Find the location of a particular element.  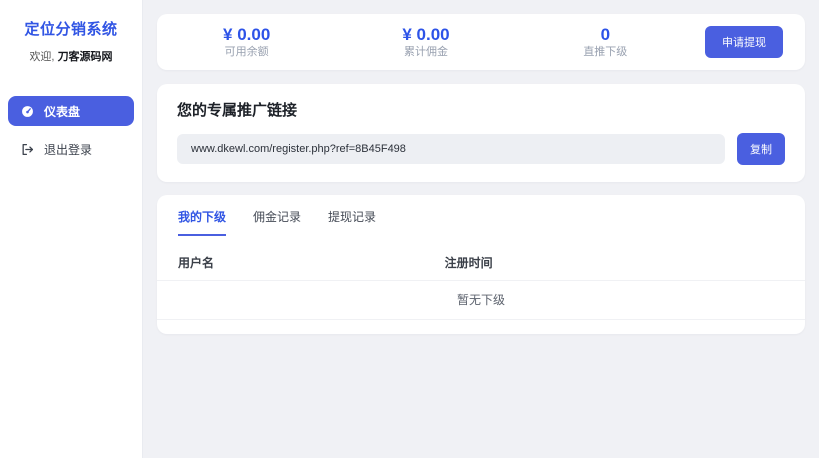

sidebar-item-label: 仪表盘 is located at coordinates (62, 111).